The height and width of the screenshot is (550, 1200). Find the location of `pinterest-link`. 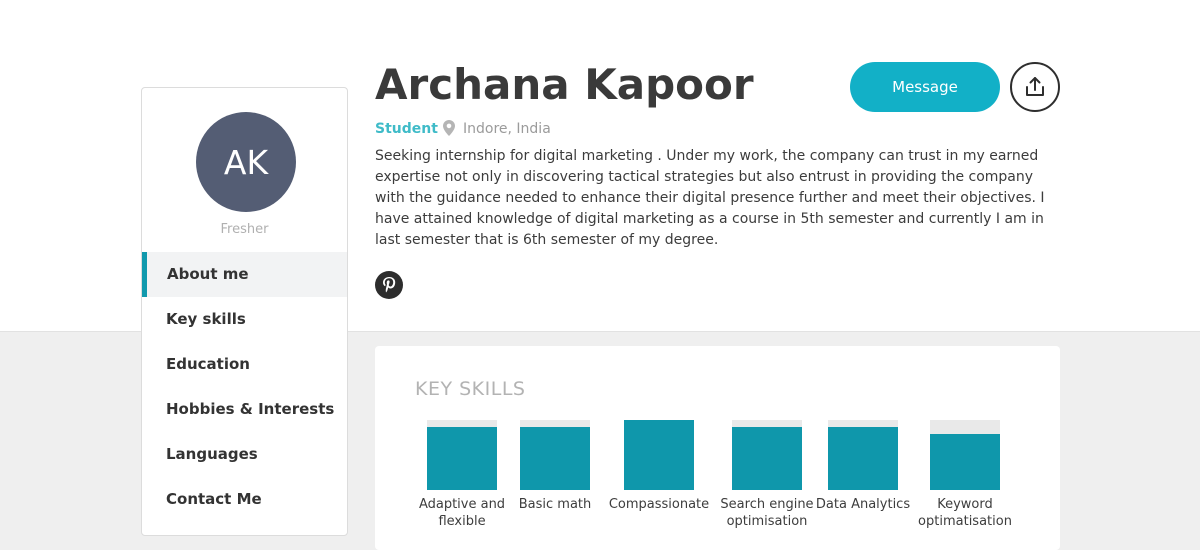

pinterest-link is located at coordinates (389, 285).